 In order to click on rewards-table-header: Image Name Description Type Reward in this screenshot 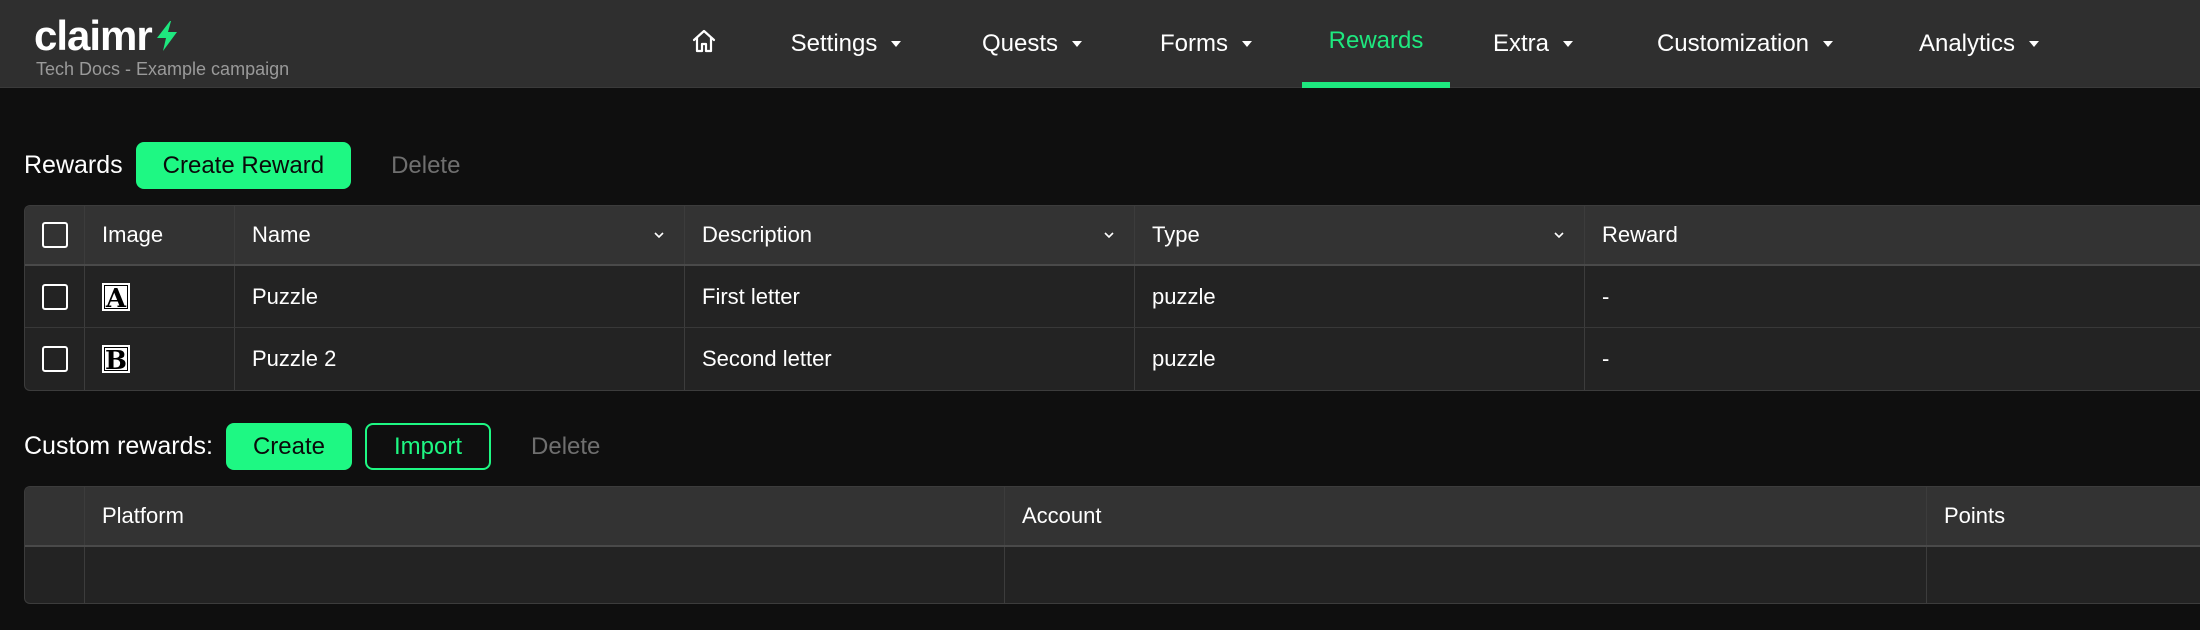, I will do `click(1112, 236)`.